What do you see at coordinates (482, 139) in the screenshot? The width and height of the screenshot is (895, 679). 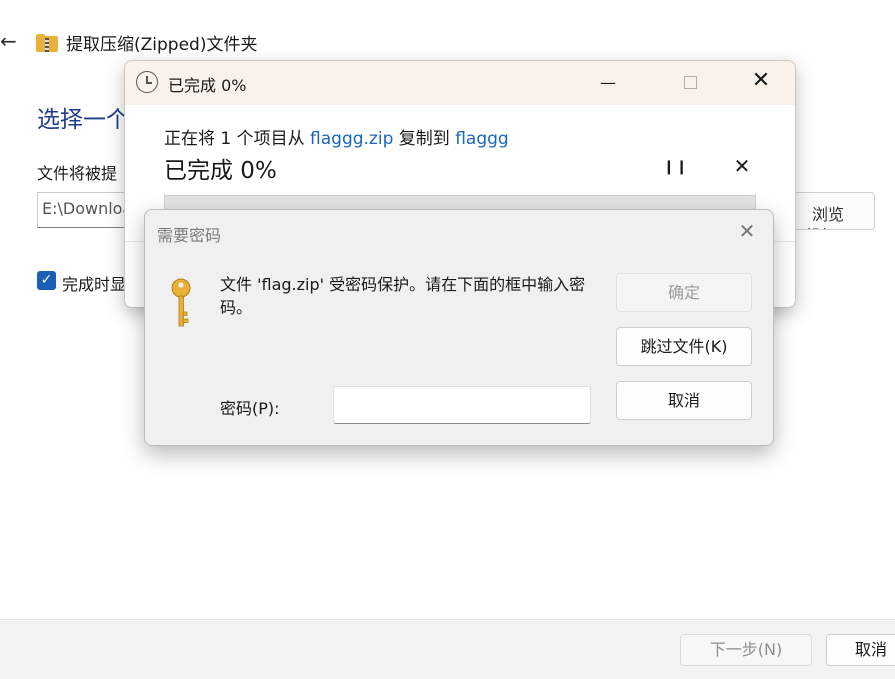 I see `destination-link: flaggg` at bounding box center [482, 139].